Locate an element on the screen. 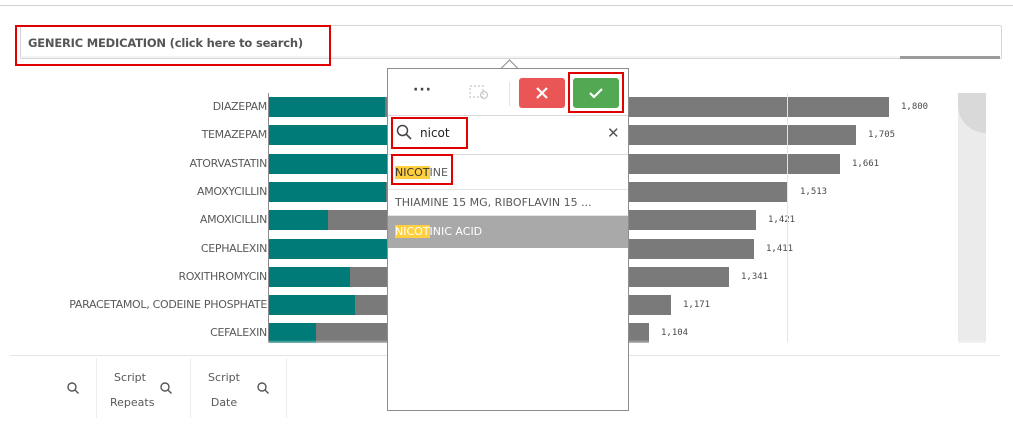 Image resolution: width=1013 pixels, height=426 pixels. chart-gridline is located at coordinates (787, 218).